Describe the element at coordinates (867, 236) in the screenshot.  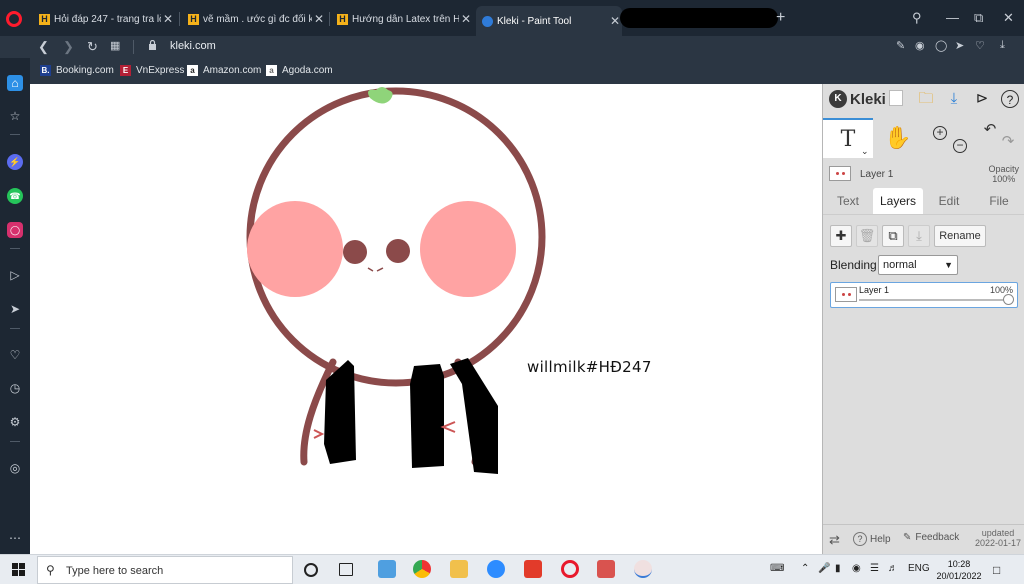
I see `delete-layer-icon: 🗑` at that location.